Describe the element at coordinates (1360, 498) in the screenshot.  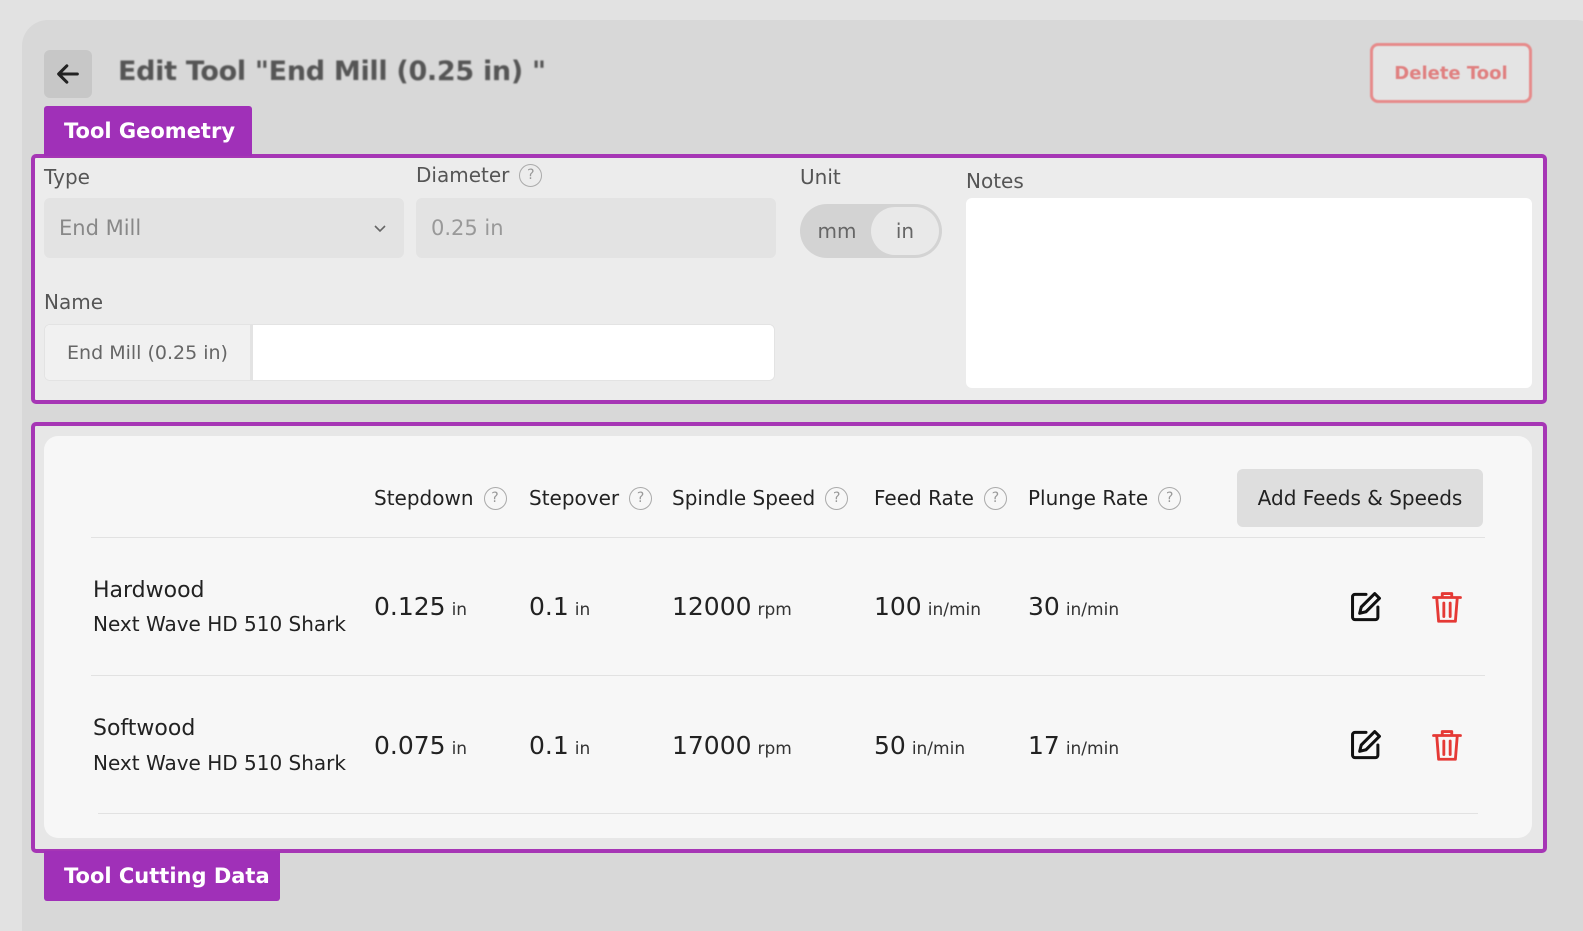
I see `add-feeds-speeds-button: Add Feeds & Speeds` at that location.